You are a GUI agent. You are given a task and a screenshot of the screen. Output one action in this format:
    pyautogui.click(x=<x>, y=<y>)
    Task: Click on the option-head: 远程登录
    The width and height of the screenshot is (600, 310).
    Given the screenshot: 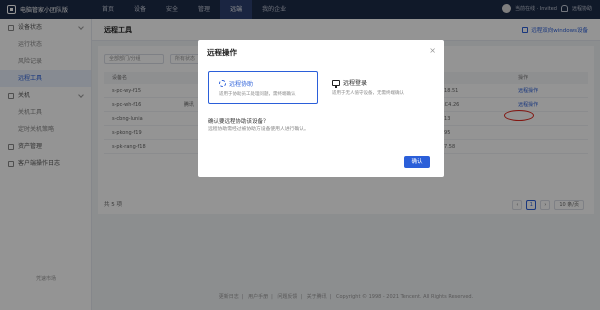 What is the action you would take?
    pyautogui.click(x=350, y=83)
    